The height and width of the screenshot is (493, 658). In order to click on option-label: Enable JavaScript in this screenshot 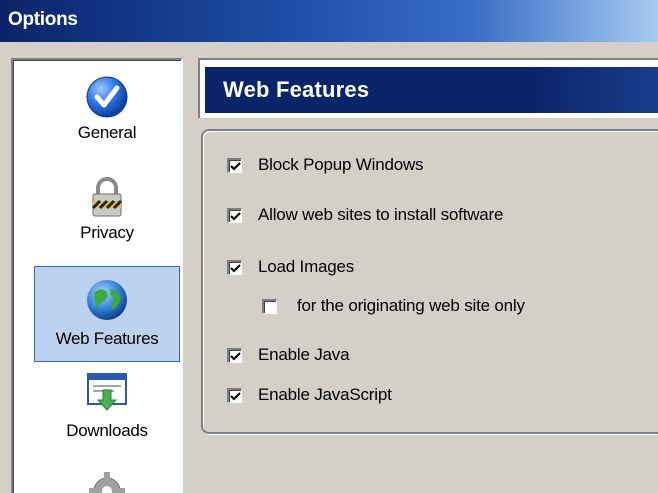, I will do `click(325, 394)`.